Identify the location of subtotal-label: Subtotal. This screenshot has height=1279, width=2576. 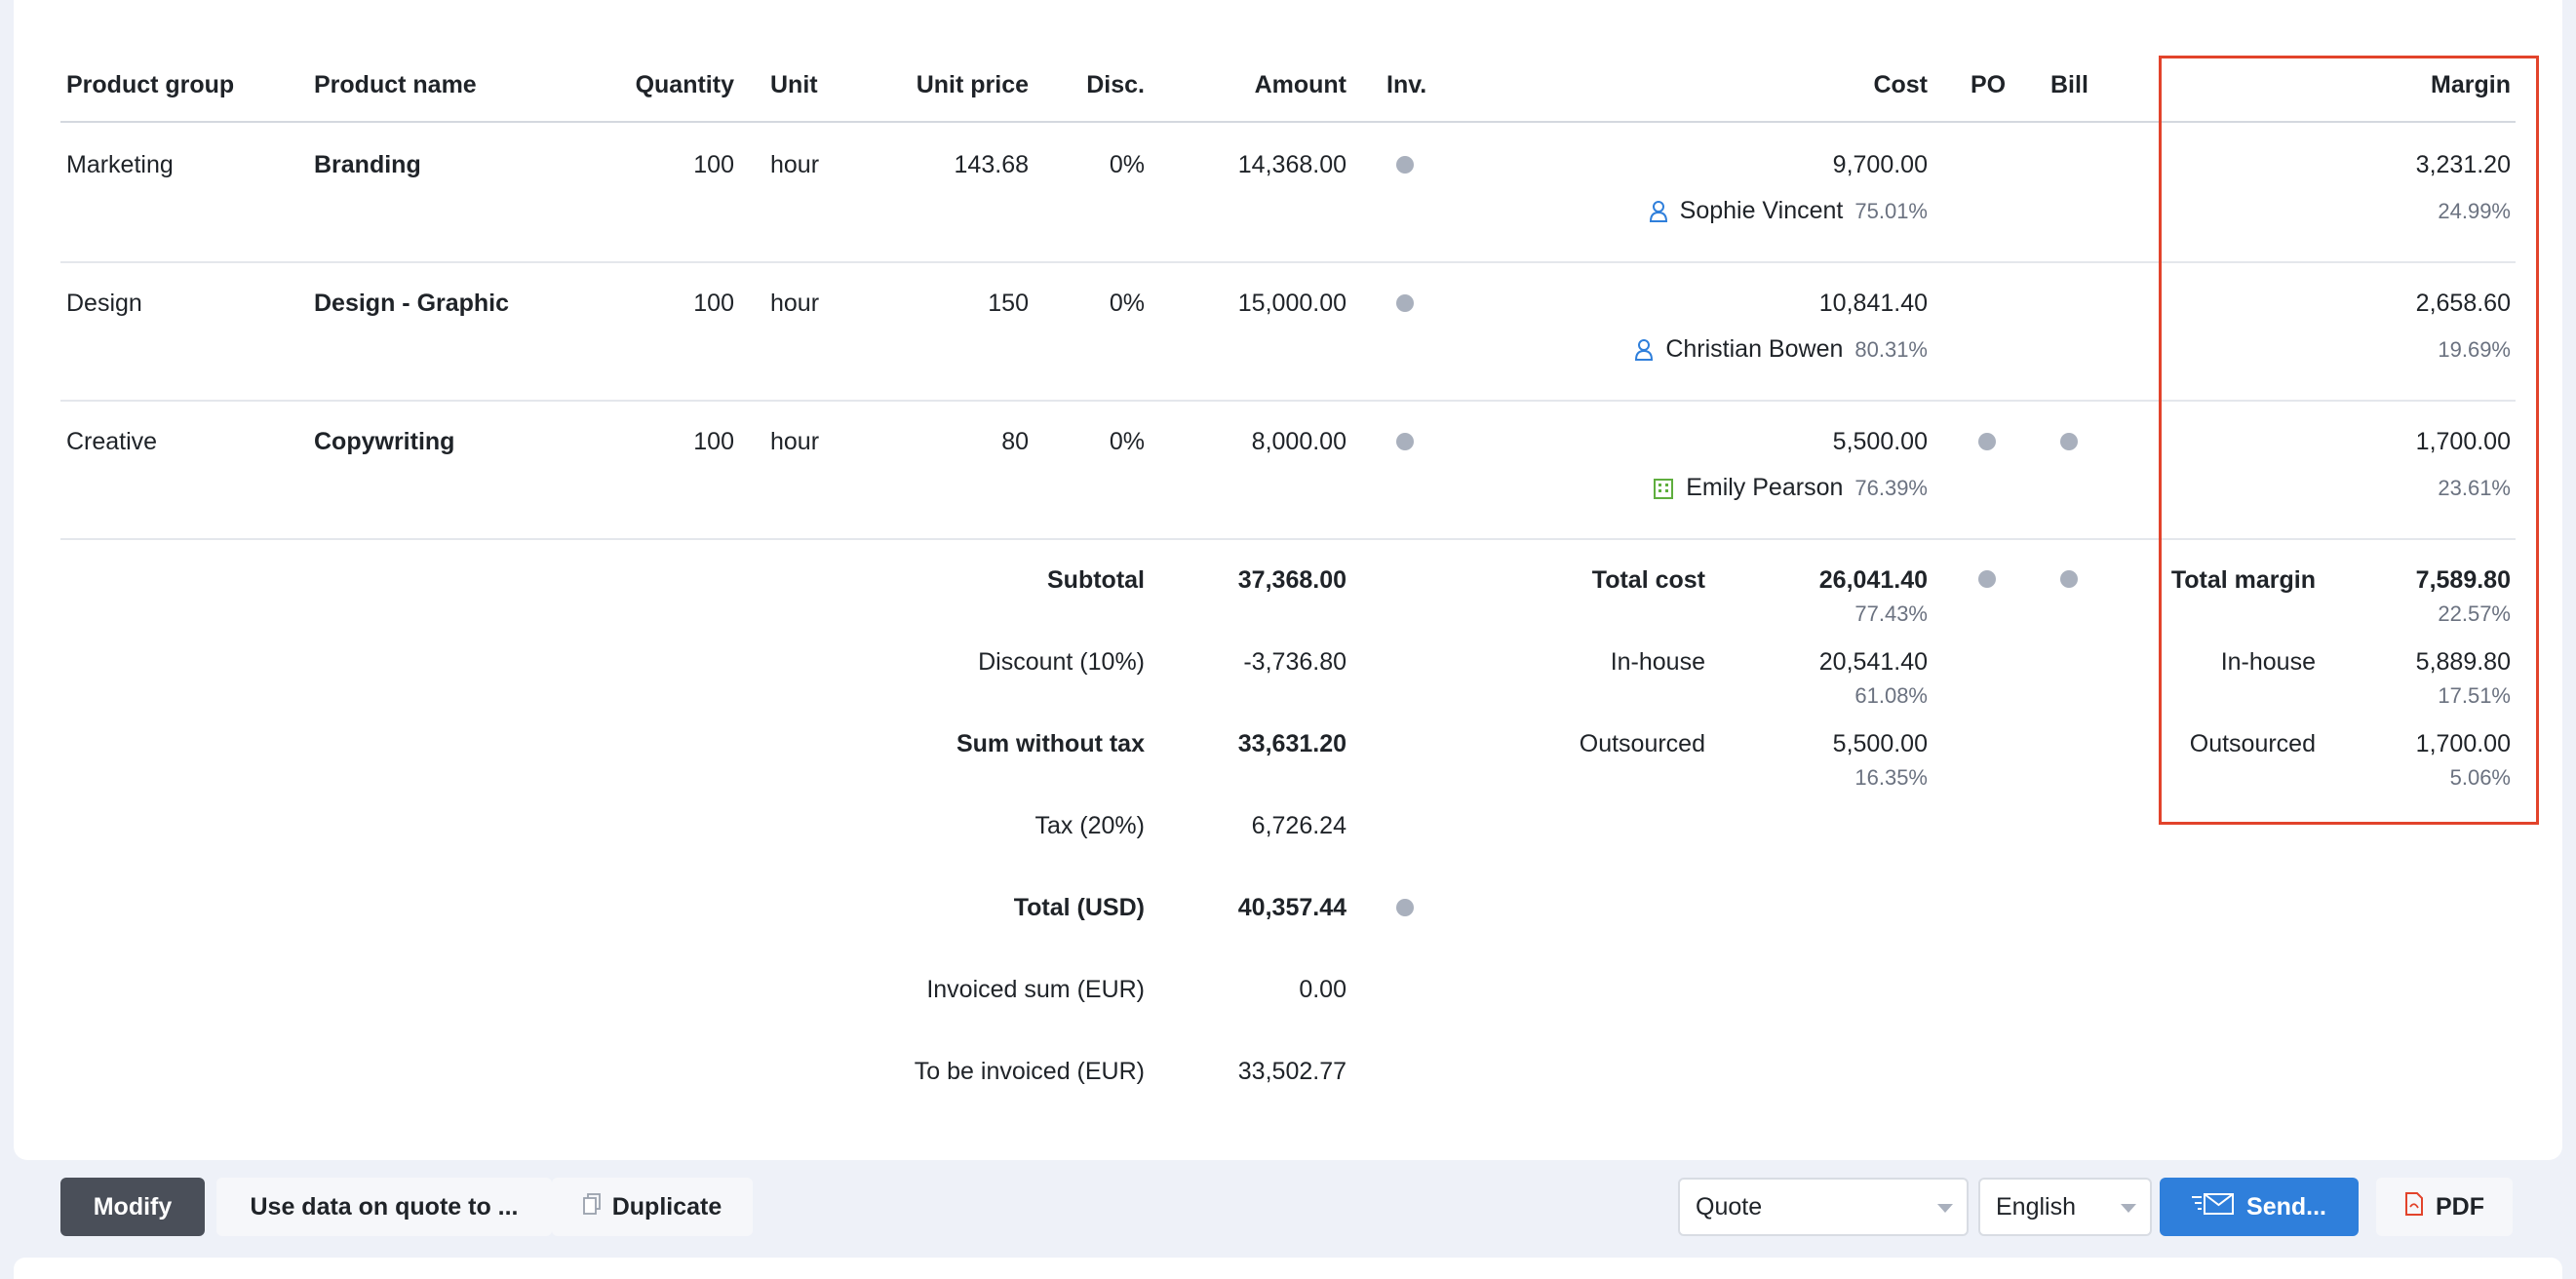
(1096, 580).